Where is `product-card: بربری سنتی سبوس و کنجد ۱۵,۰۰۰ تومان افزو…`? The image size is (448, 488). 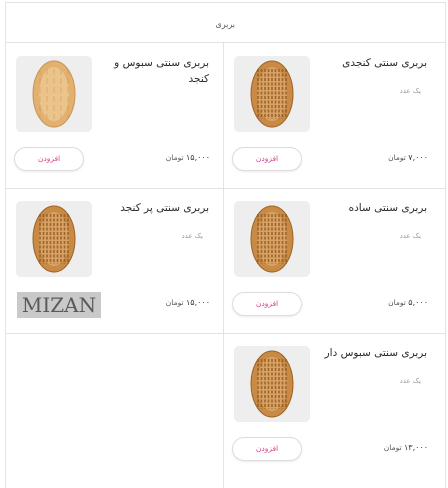
product-card: بربری سنتی سبوس و کنجد ۱۵,۰۰۰ تومان افزو… is located at coordinates (114, 116).